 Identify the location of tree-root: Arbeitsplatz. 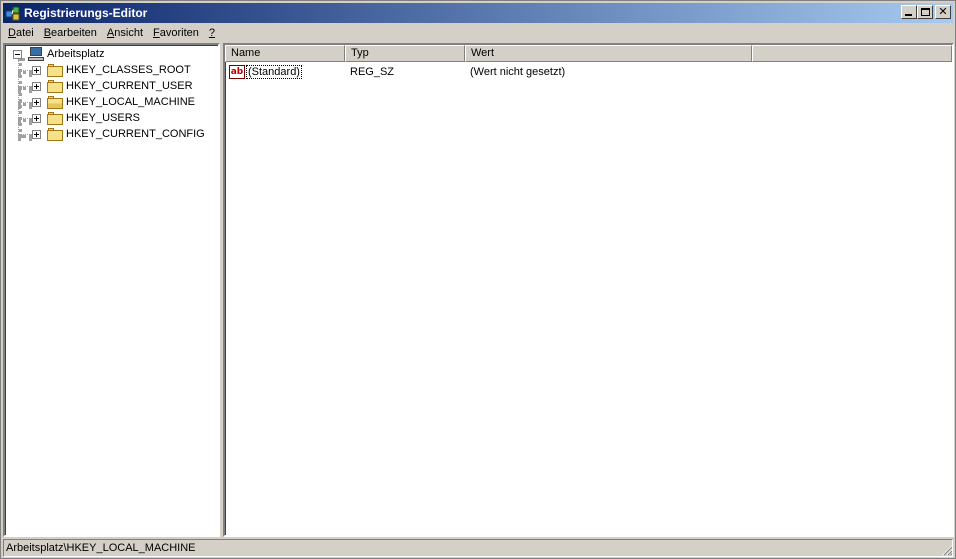
(58, 54).